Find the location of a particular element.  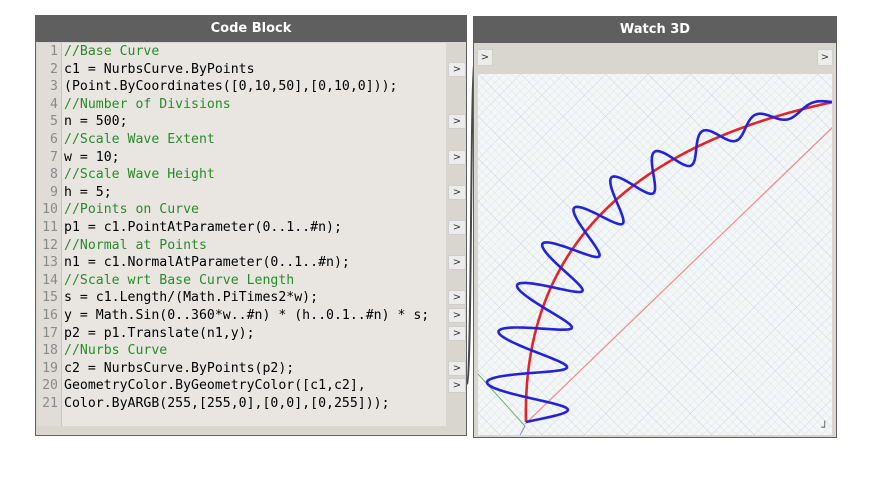

line-number: 7 is located at coordinates (54, 157).